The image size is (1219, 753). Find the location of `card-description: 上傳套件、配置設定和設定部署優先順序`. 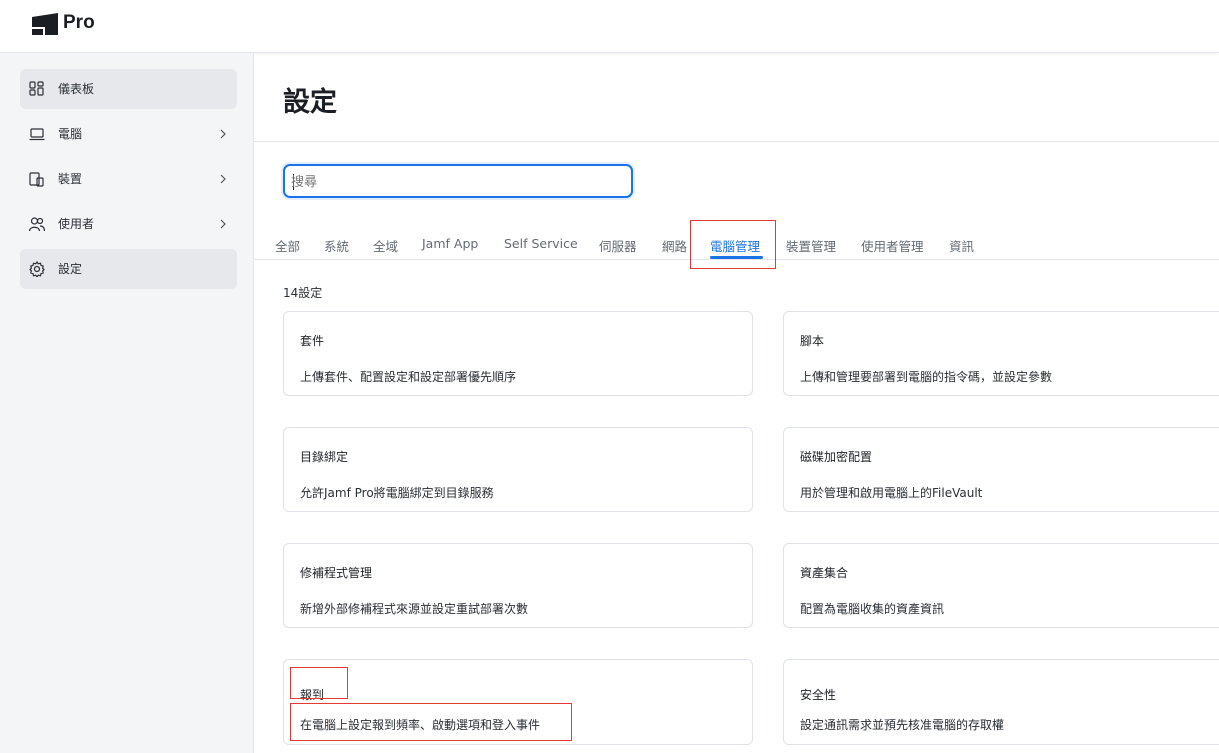

card-description: 上傳套件、配置設定和設定部署優先順序 is located at coordinates (408, 377).